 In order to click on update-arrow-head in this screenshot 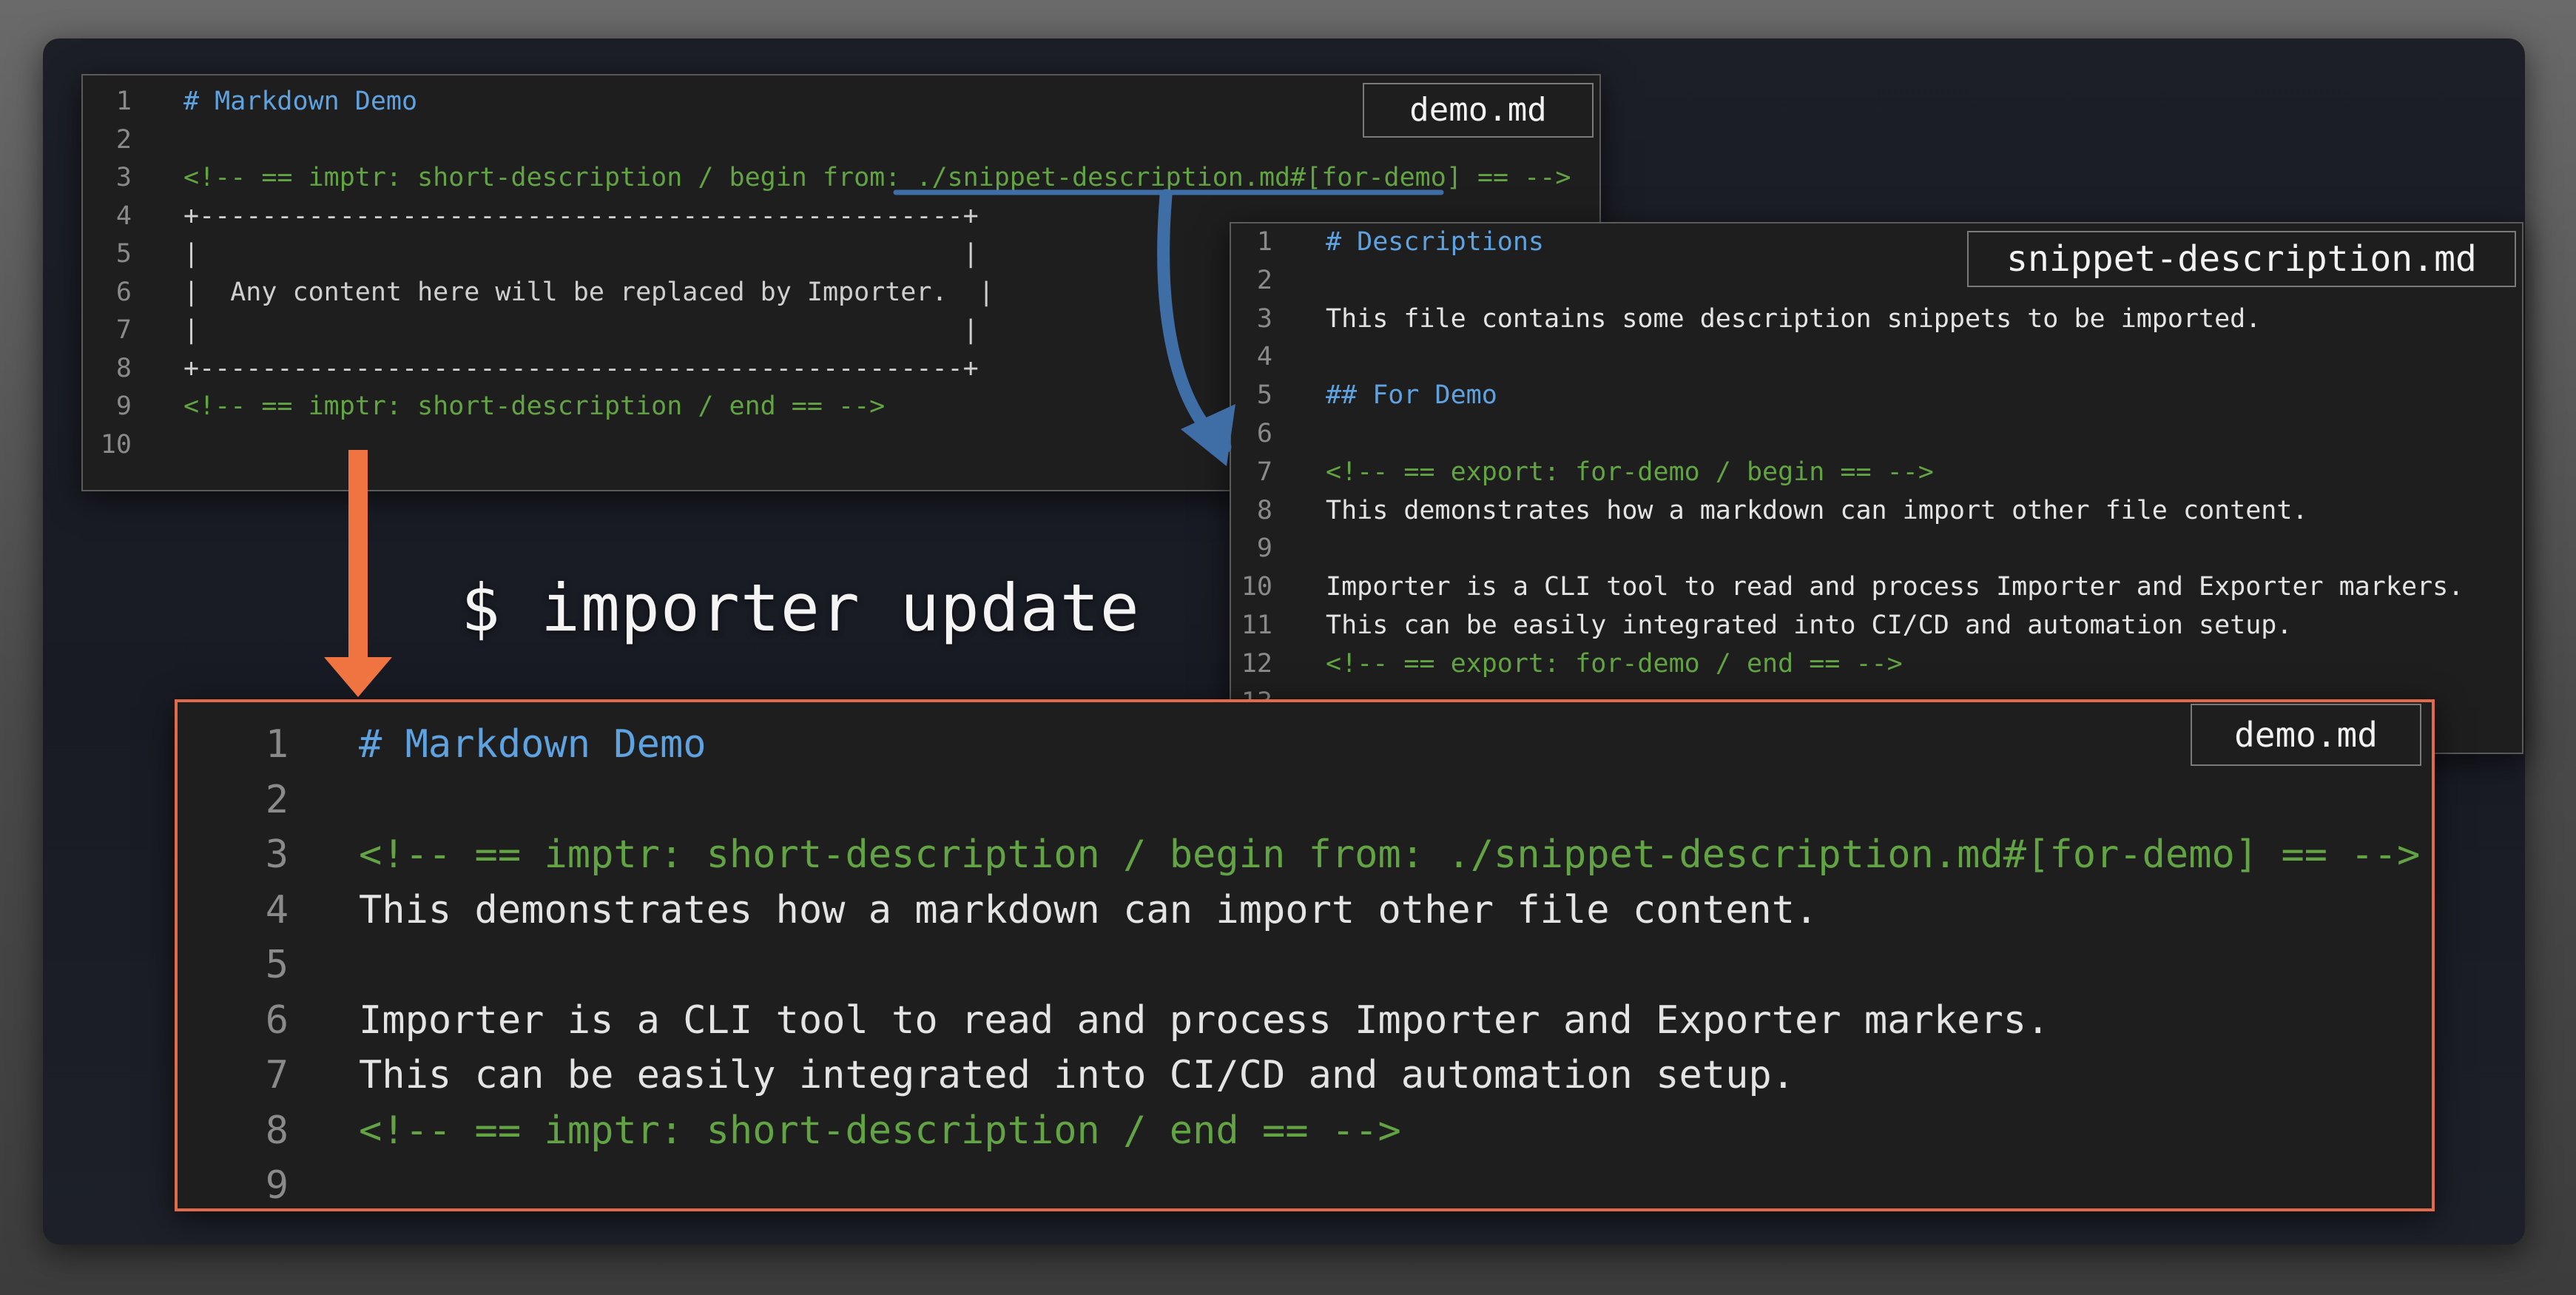, I will do `click(358, 677)`.